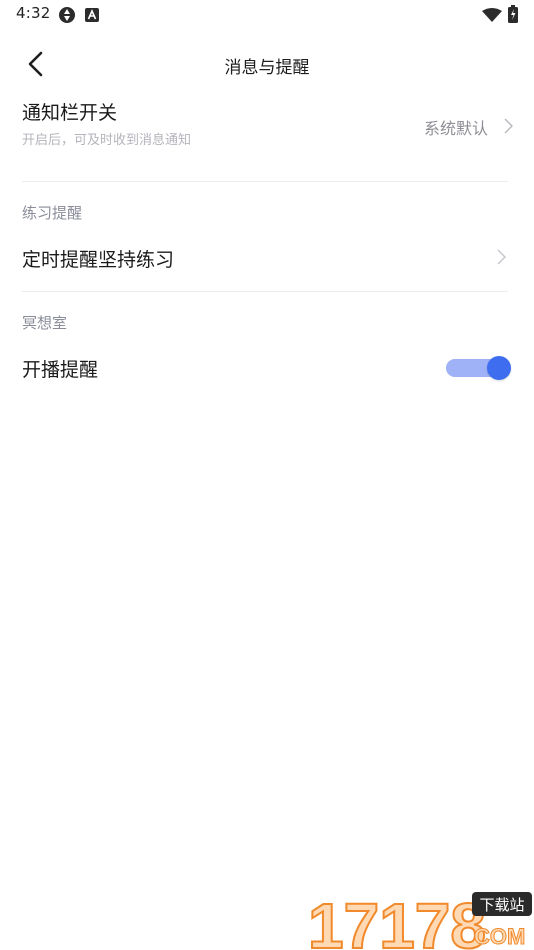 Image resolution: width=534 pixels, height=950 pixels. Describe the element at coordinates (45, 323) in the screenshot. I see `section-label-meditation: 冥想室` at that location.